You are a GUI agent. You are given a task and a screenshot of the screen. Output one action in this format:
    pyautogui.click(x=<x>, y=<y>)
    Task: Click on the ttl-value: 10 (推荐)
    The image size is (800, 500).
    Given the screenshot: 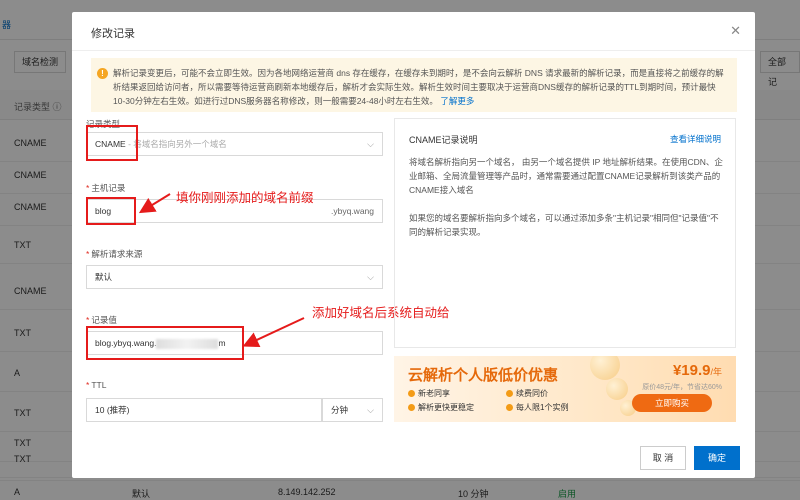 What is the action you would take?
    pyautogui.click(x=112, y=410)
    